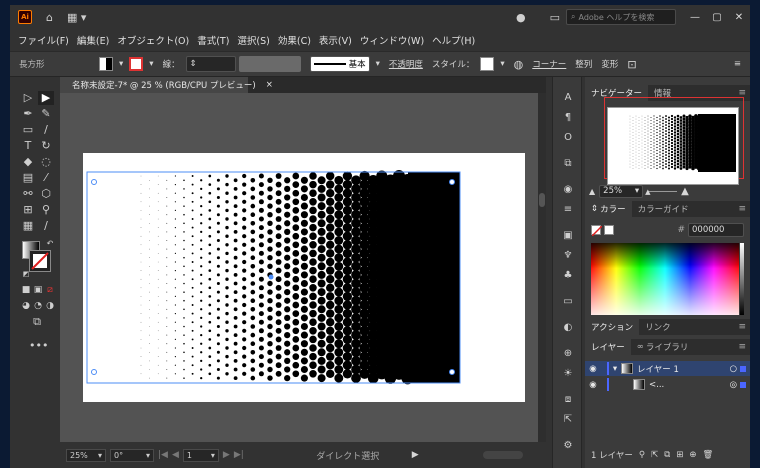 The image size is (760, 468). I want to click on blend-tool-icon: ⚯, so click(28, 194).